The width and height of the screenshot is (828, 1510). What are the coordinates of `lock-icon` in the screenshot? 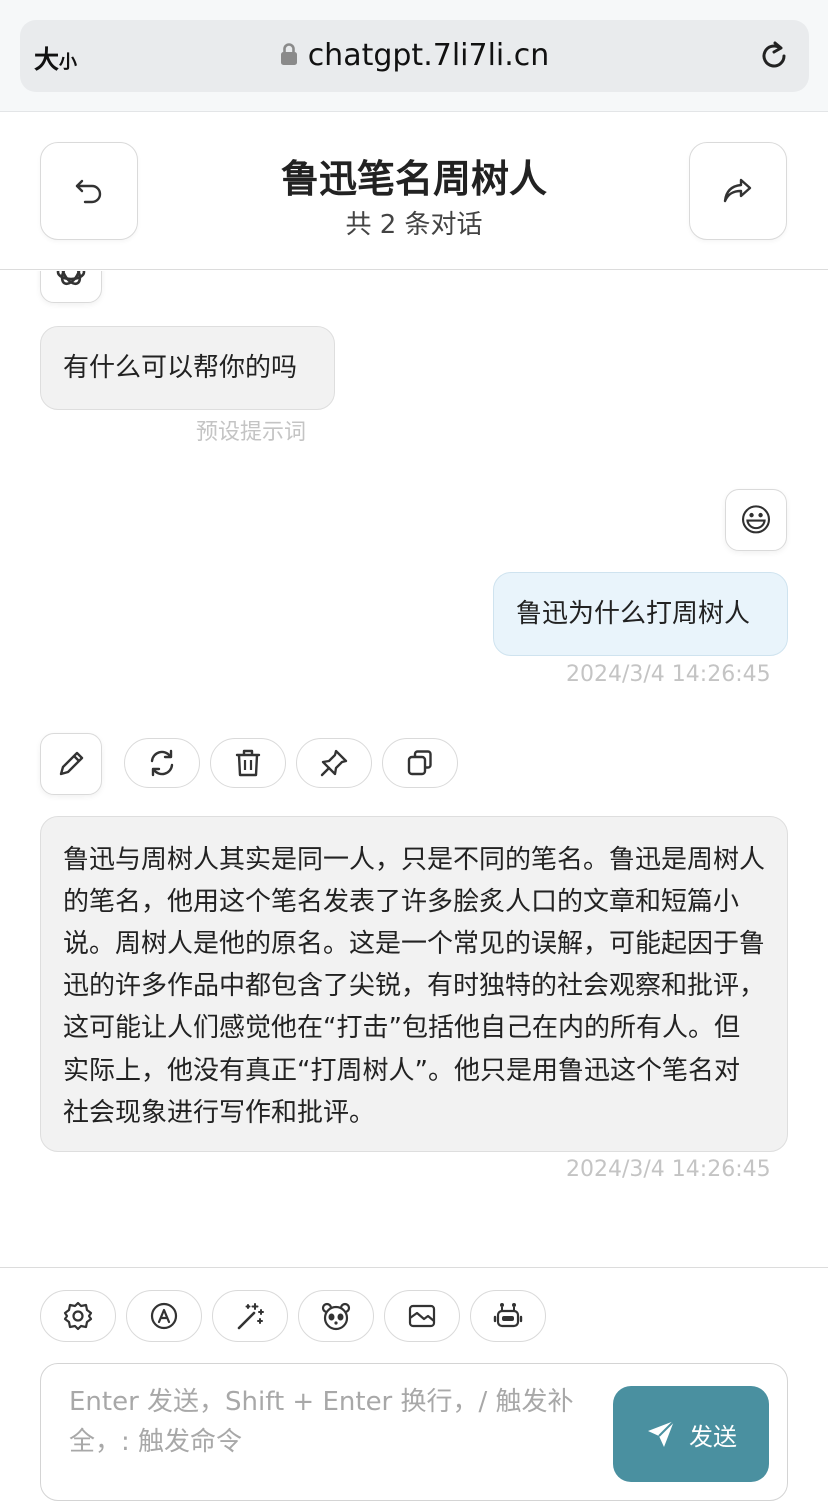 It's located at (289, 54).